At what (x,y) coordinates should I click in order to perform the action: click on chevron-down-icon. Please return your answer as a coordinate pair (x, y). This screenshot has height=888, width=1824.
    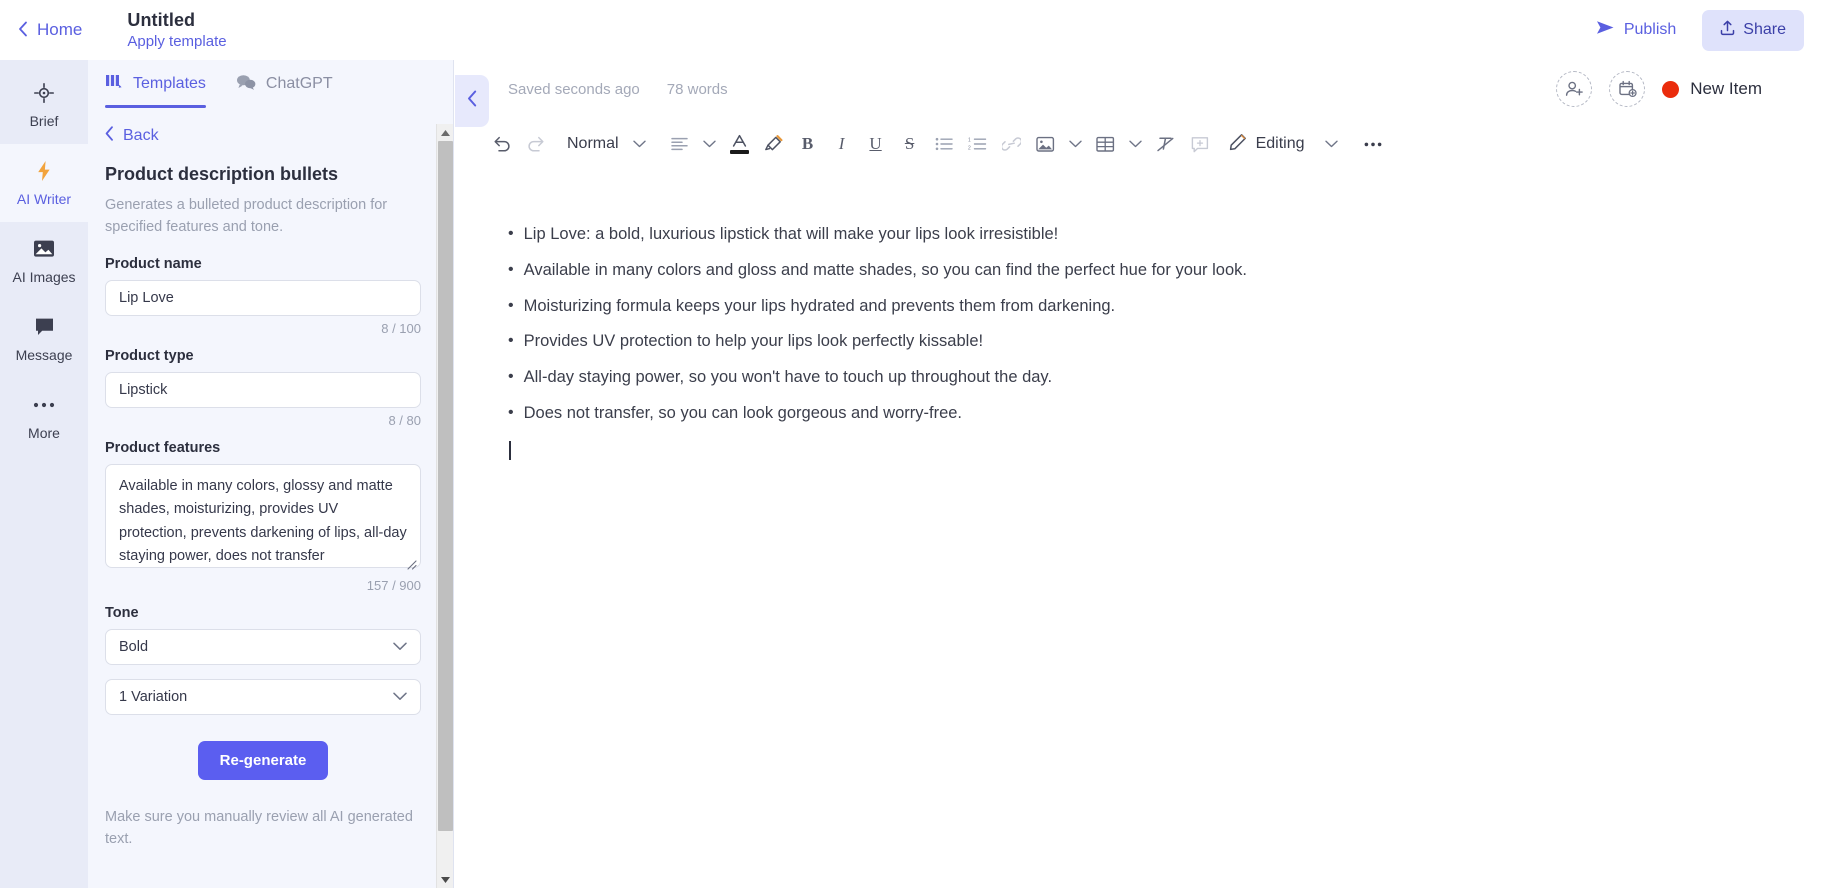
    Looking at the image, I should click on (400, 647).